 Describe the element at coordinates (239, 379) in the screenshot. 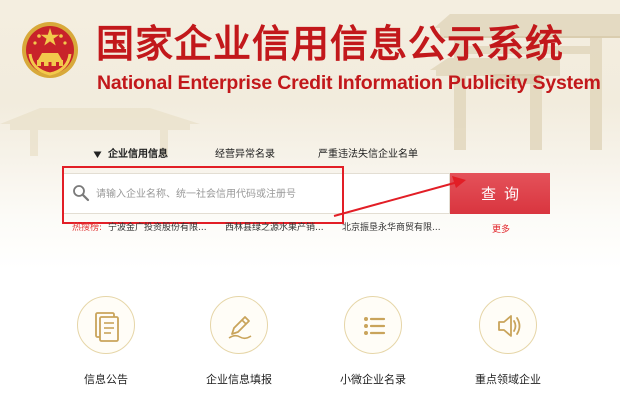

I see `service-label: 企业信息填报` at that location.